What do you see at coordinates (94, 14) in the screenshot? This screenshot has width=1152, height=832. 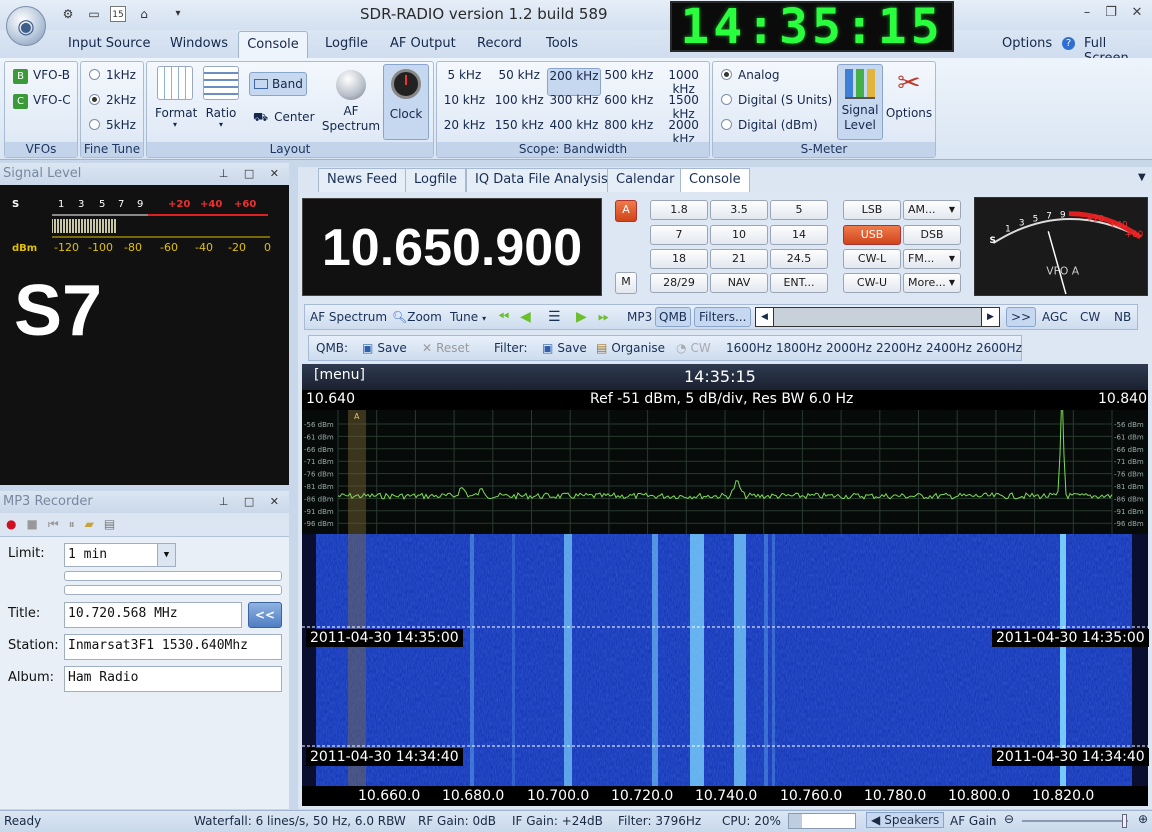 I see `window-icon: ▭` at bounding box center [94, 14].